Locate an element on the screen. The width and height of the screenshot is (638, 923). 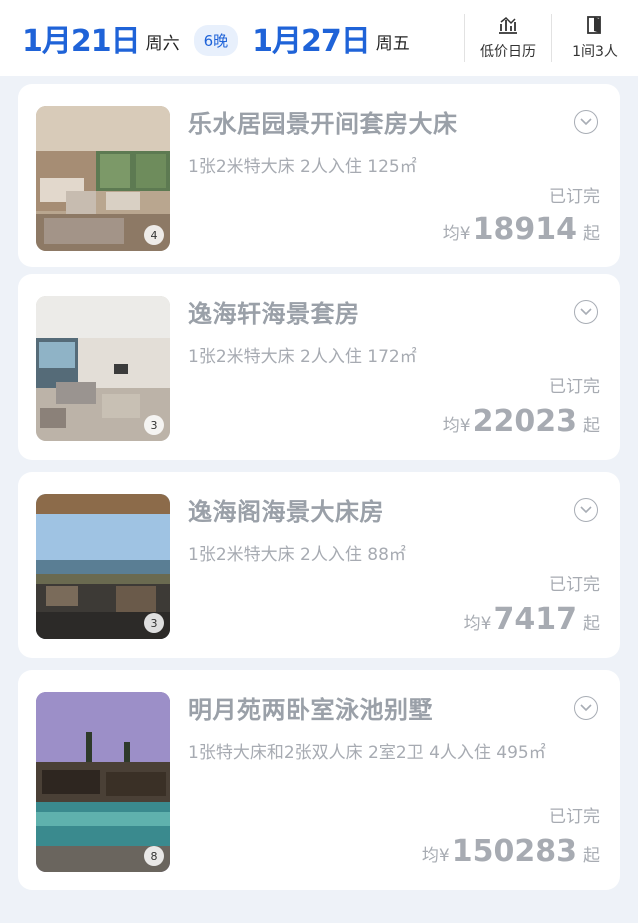
room-photo: 8 is located at coordinates (103, 782).